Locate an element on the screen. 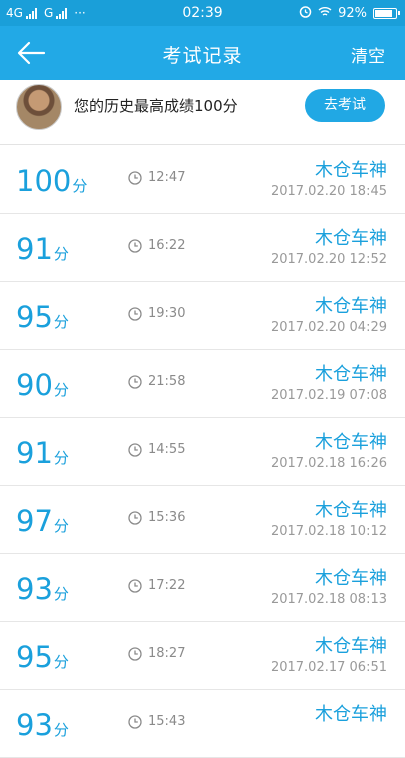 The image size is (405, 758). record-date: 2017.02.19 07:08 is located at coordinates (328, 395).